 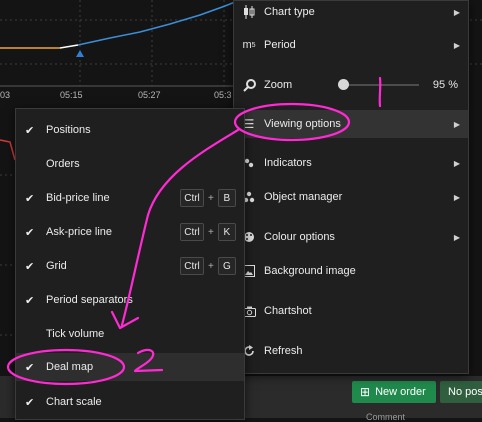 I want to click on option-label: Ask-price line, so click(x=79, y=232).